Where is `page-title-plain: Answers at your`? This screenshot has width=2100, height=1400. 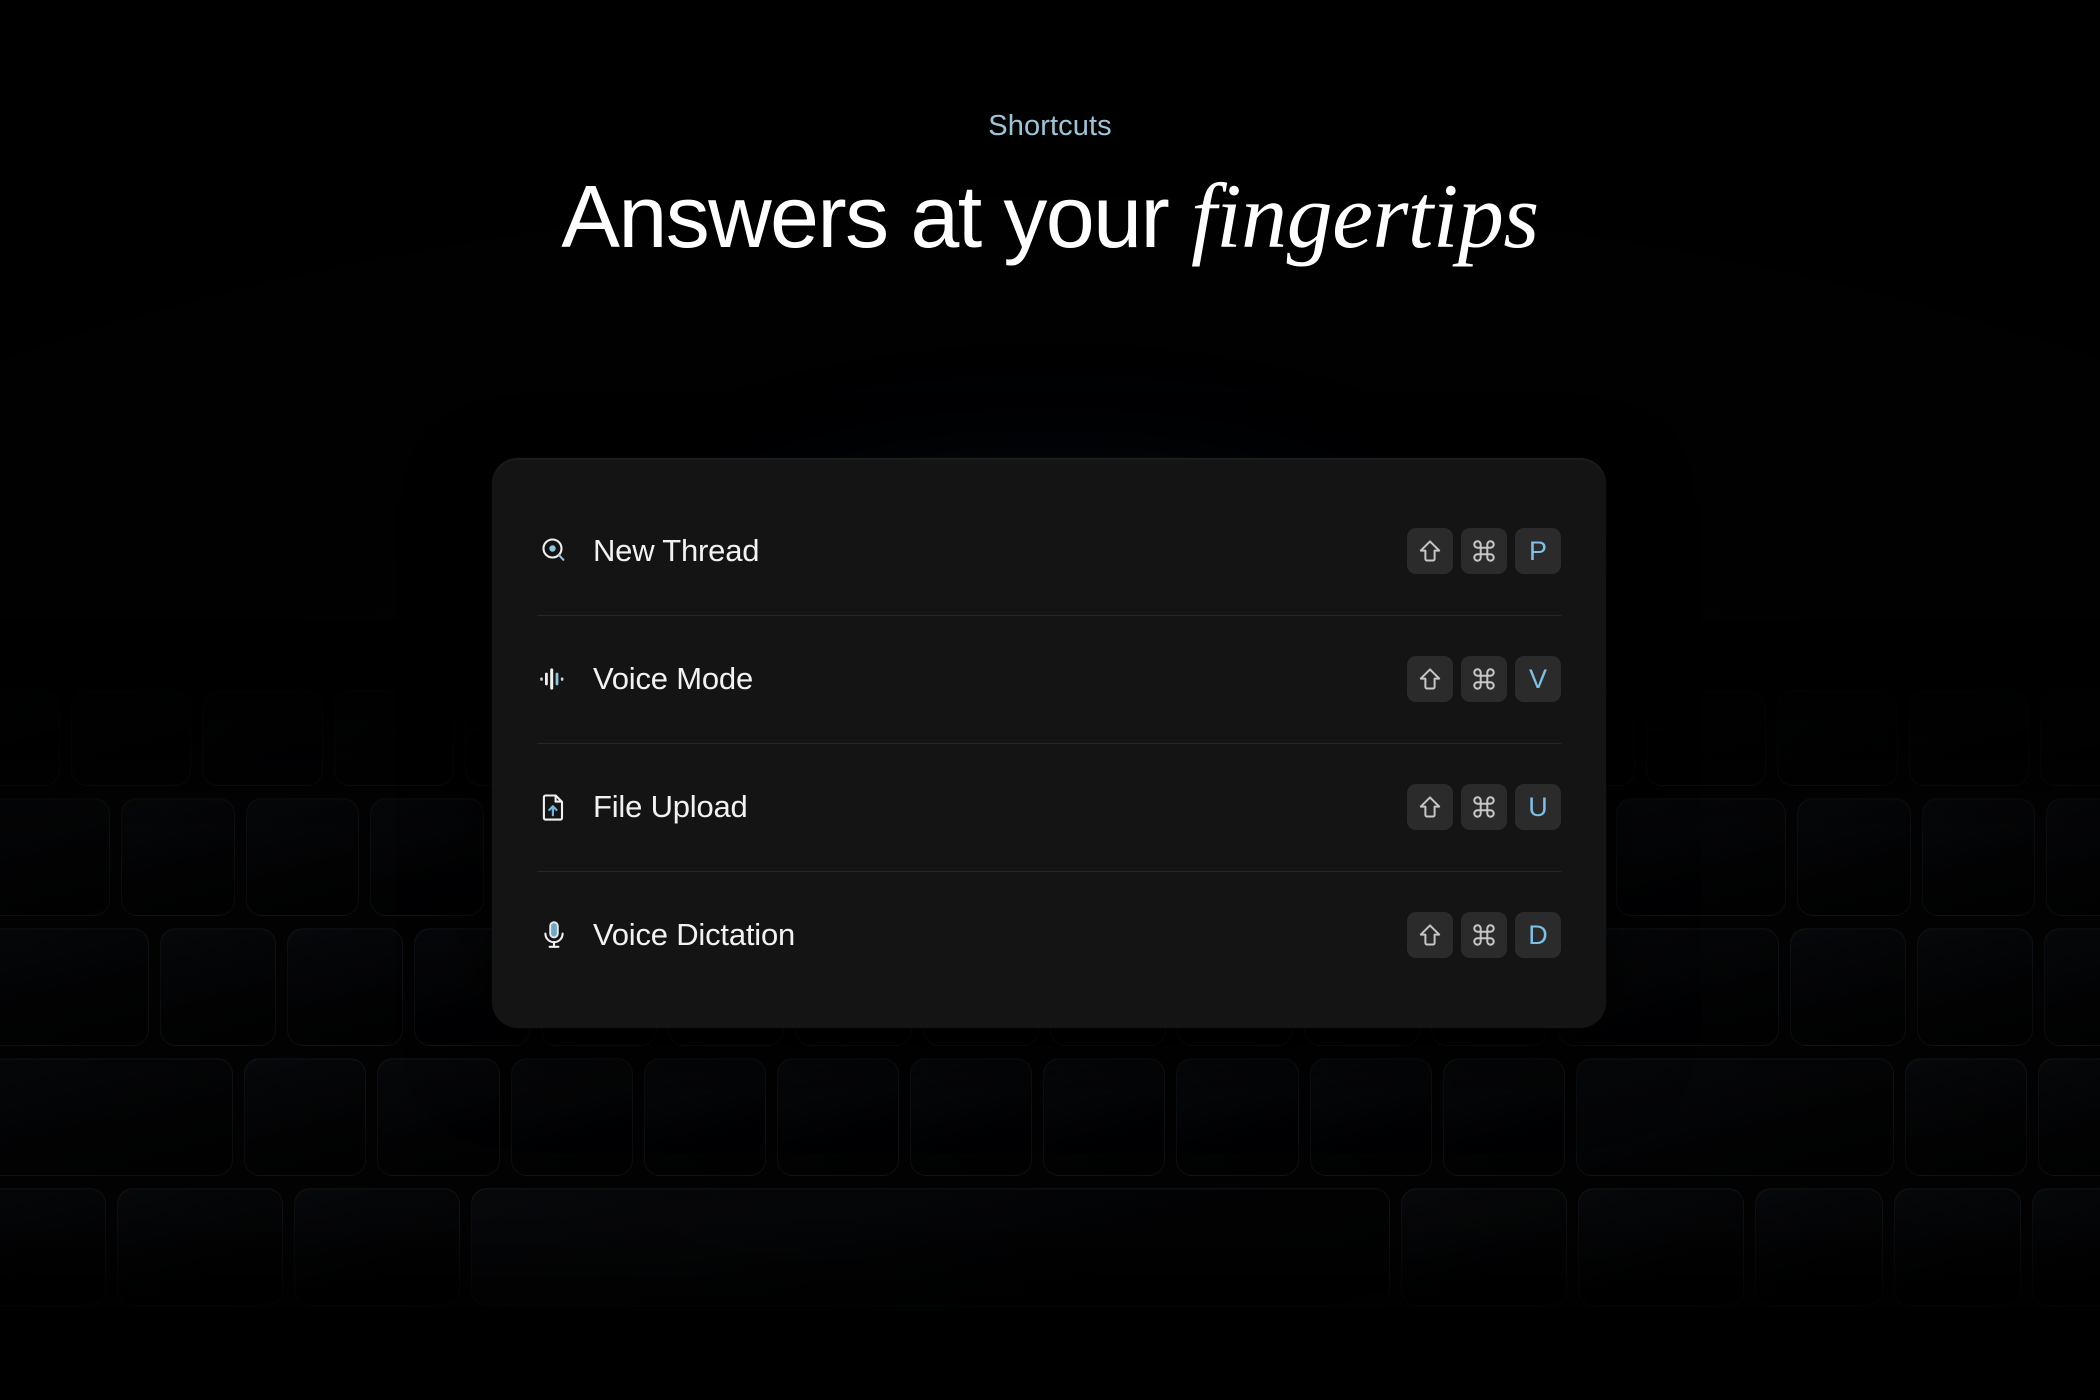 page-title-plain: Answers at your is located at coordinates (876, 216).